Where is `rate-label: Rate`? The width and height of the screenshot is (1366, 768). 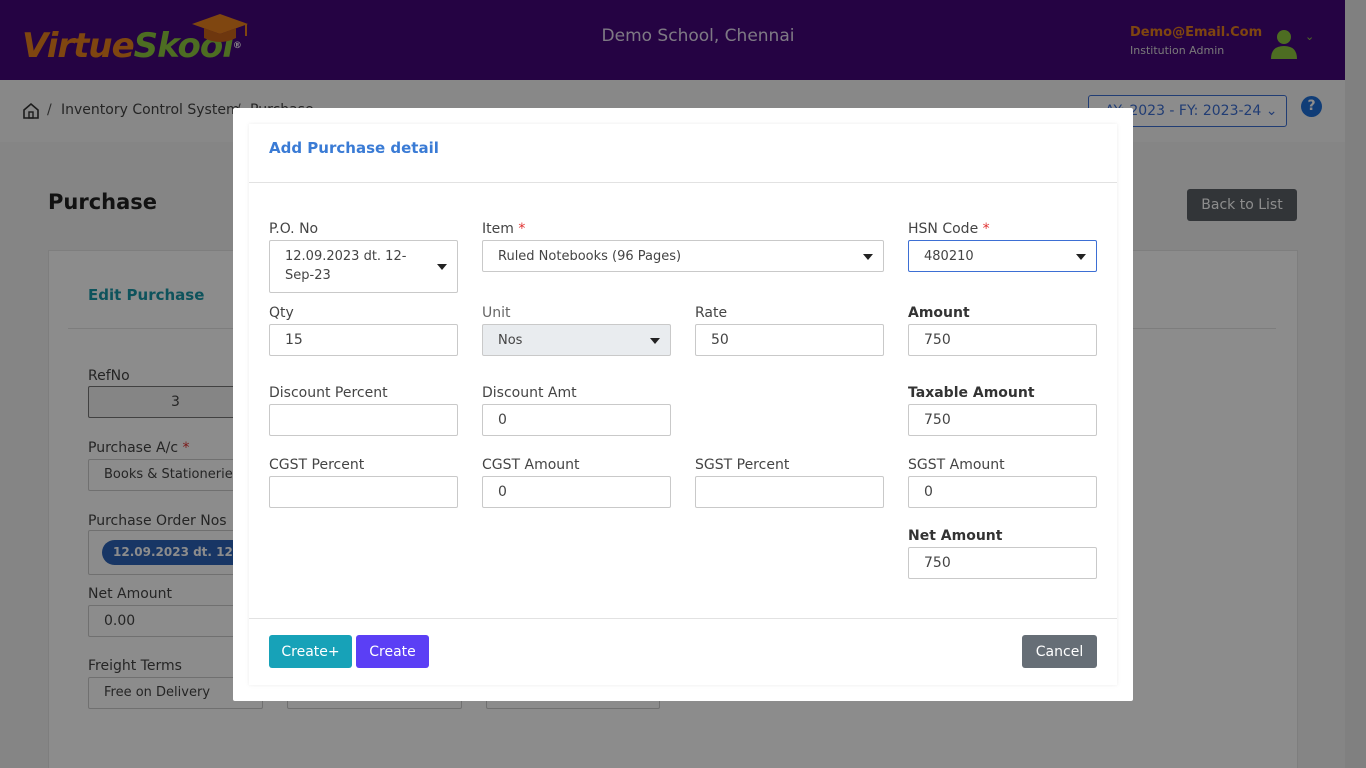
rate-label: Rate is located at coordinates (711, 313).